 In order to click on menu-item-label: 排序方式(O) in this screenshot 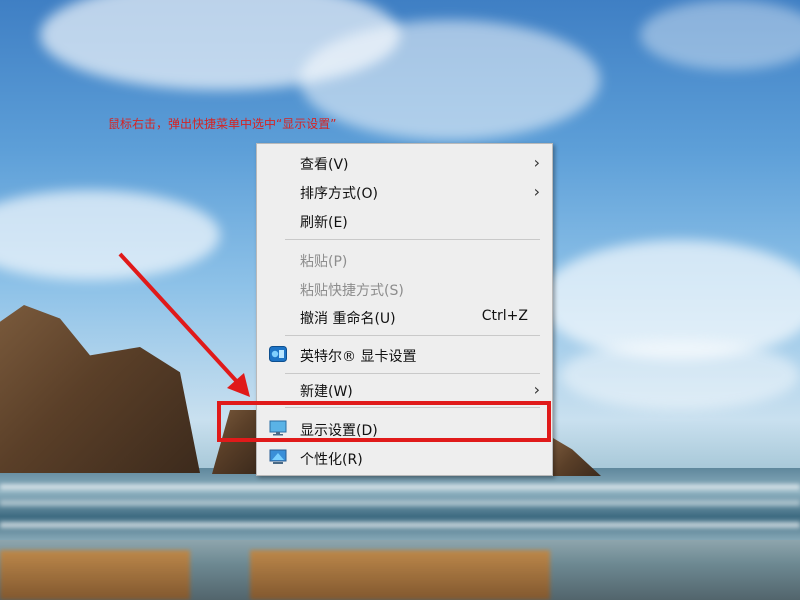, I will do `click(339, 194)`.